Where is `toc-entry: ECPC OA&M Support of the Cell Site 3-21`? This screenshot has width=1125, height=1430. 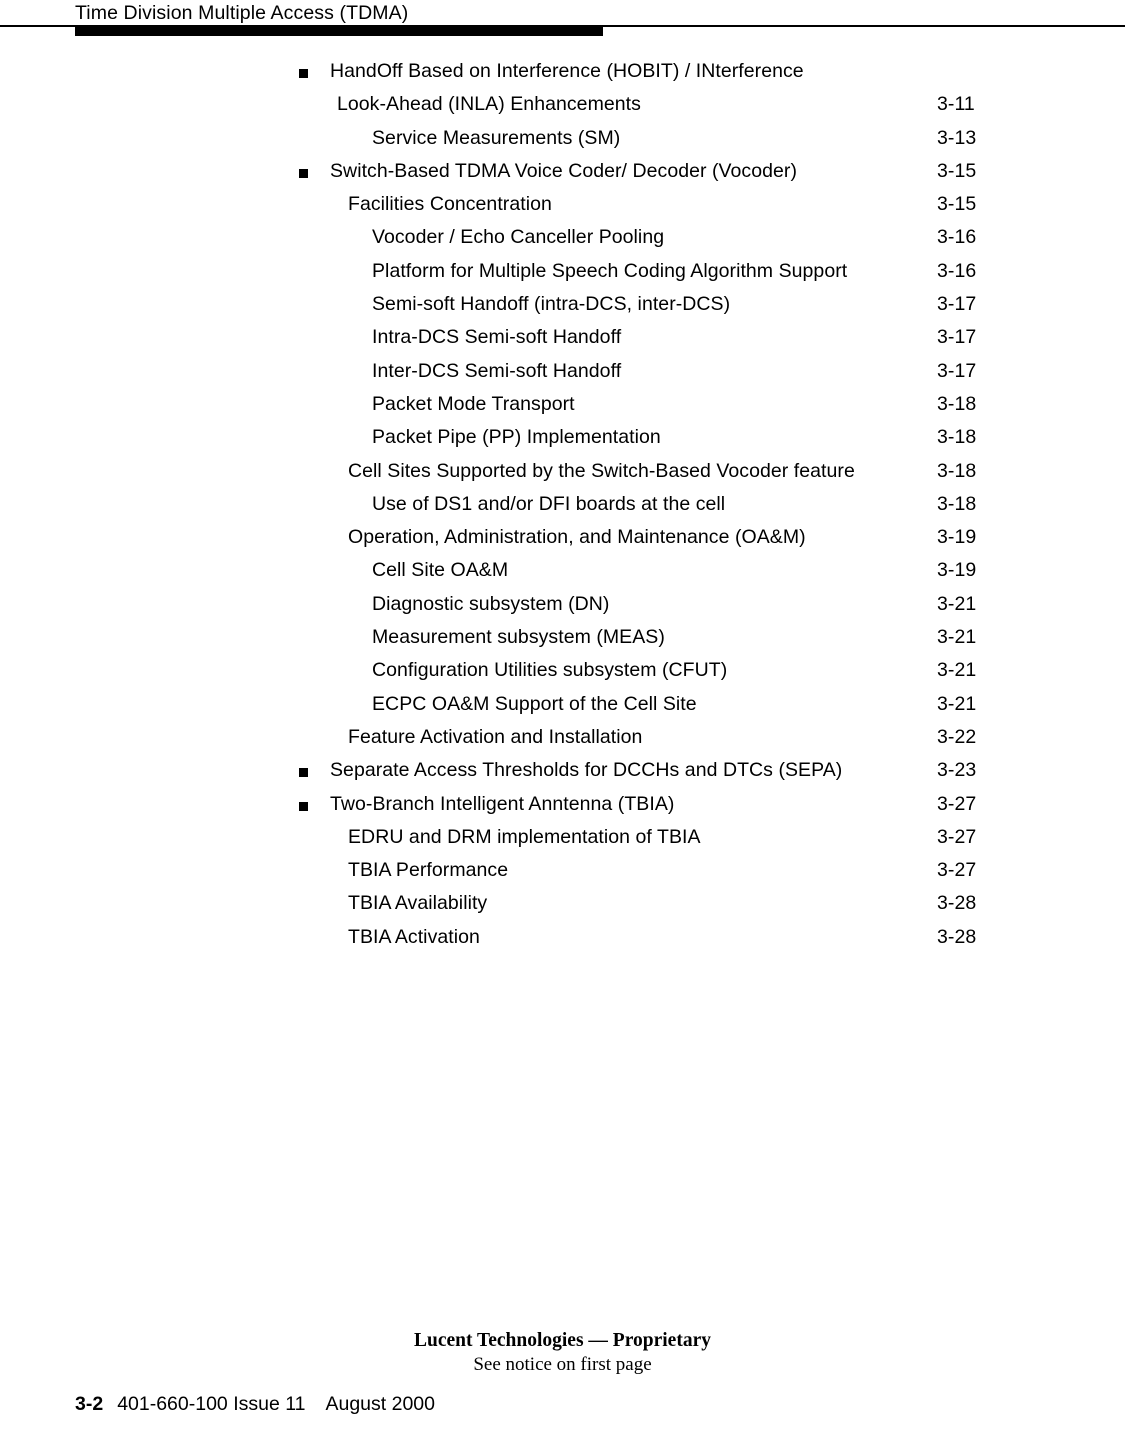 toc-entry: ECPC OA&M Support of the Cell Site 3-21 is located at coordinates (562, 704).